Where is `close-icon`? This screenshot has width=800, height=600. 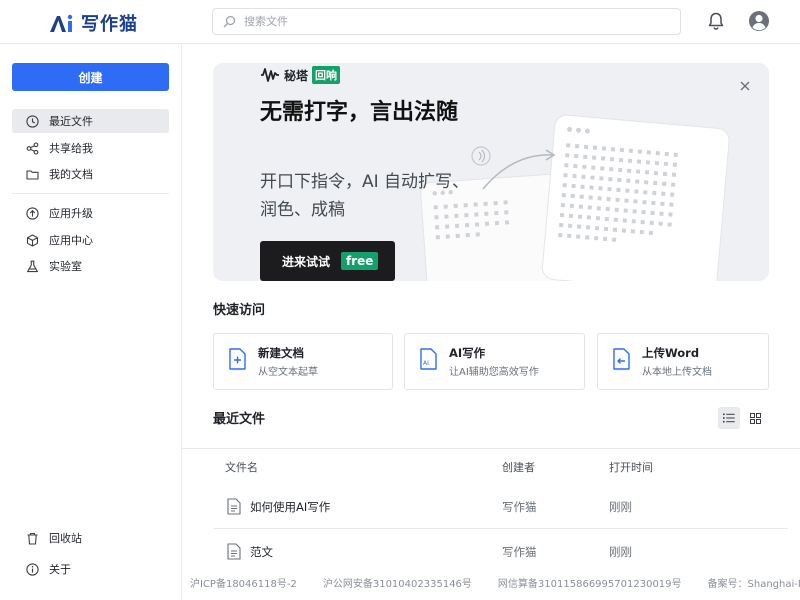
close-icon is located at coordinates (745, 86).